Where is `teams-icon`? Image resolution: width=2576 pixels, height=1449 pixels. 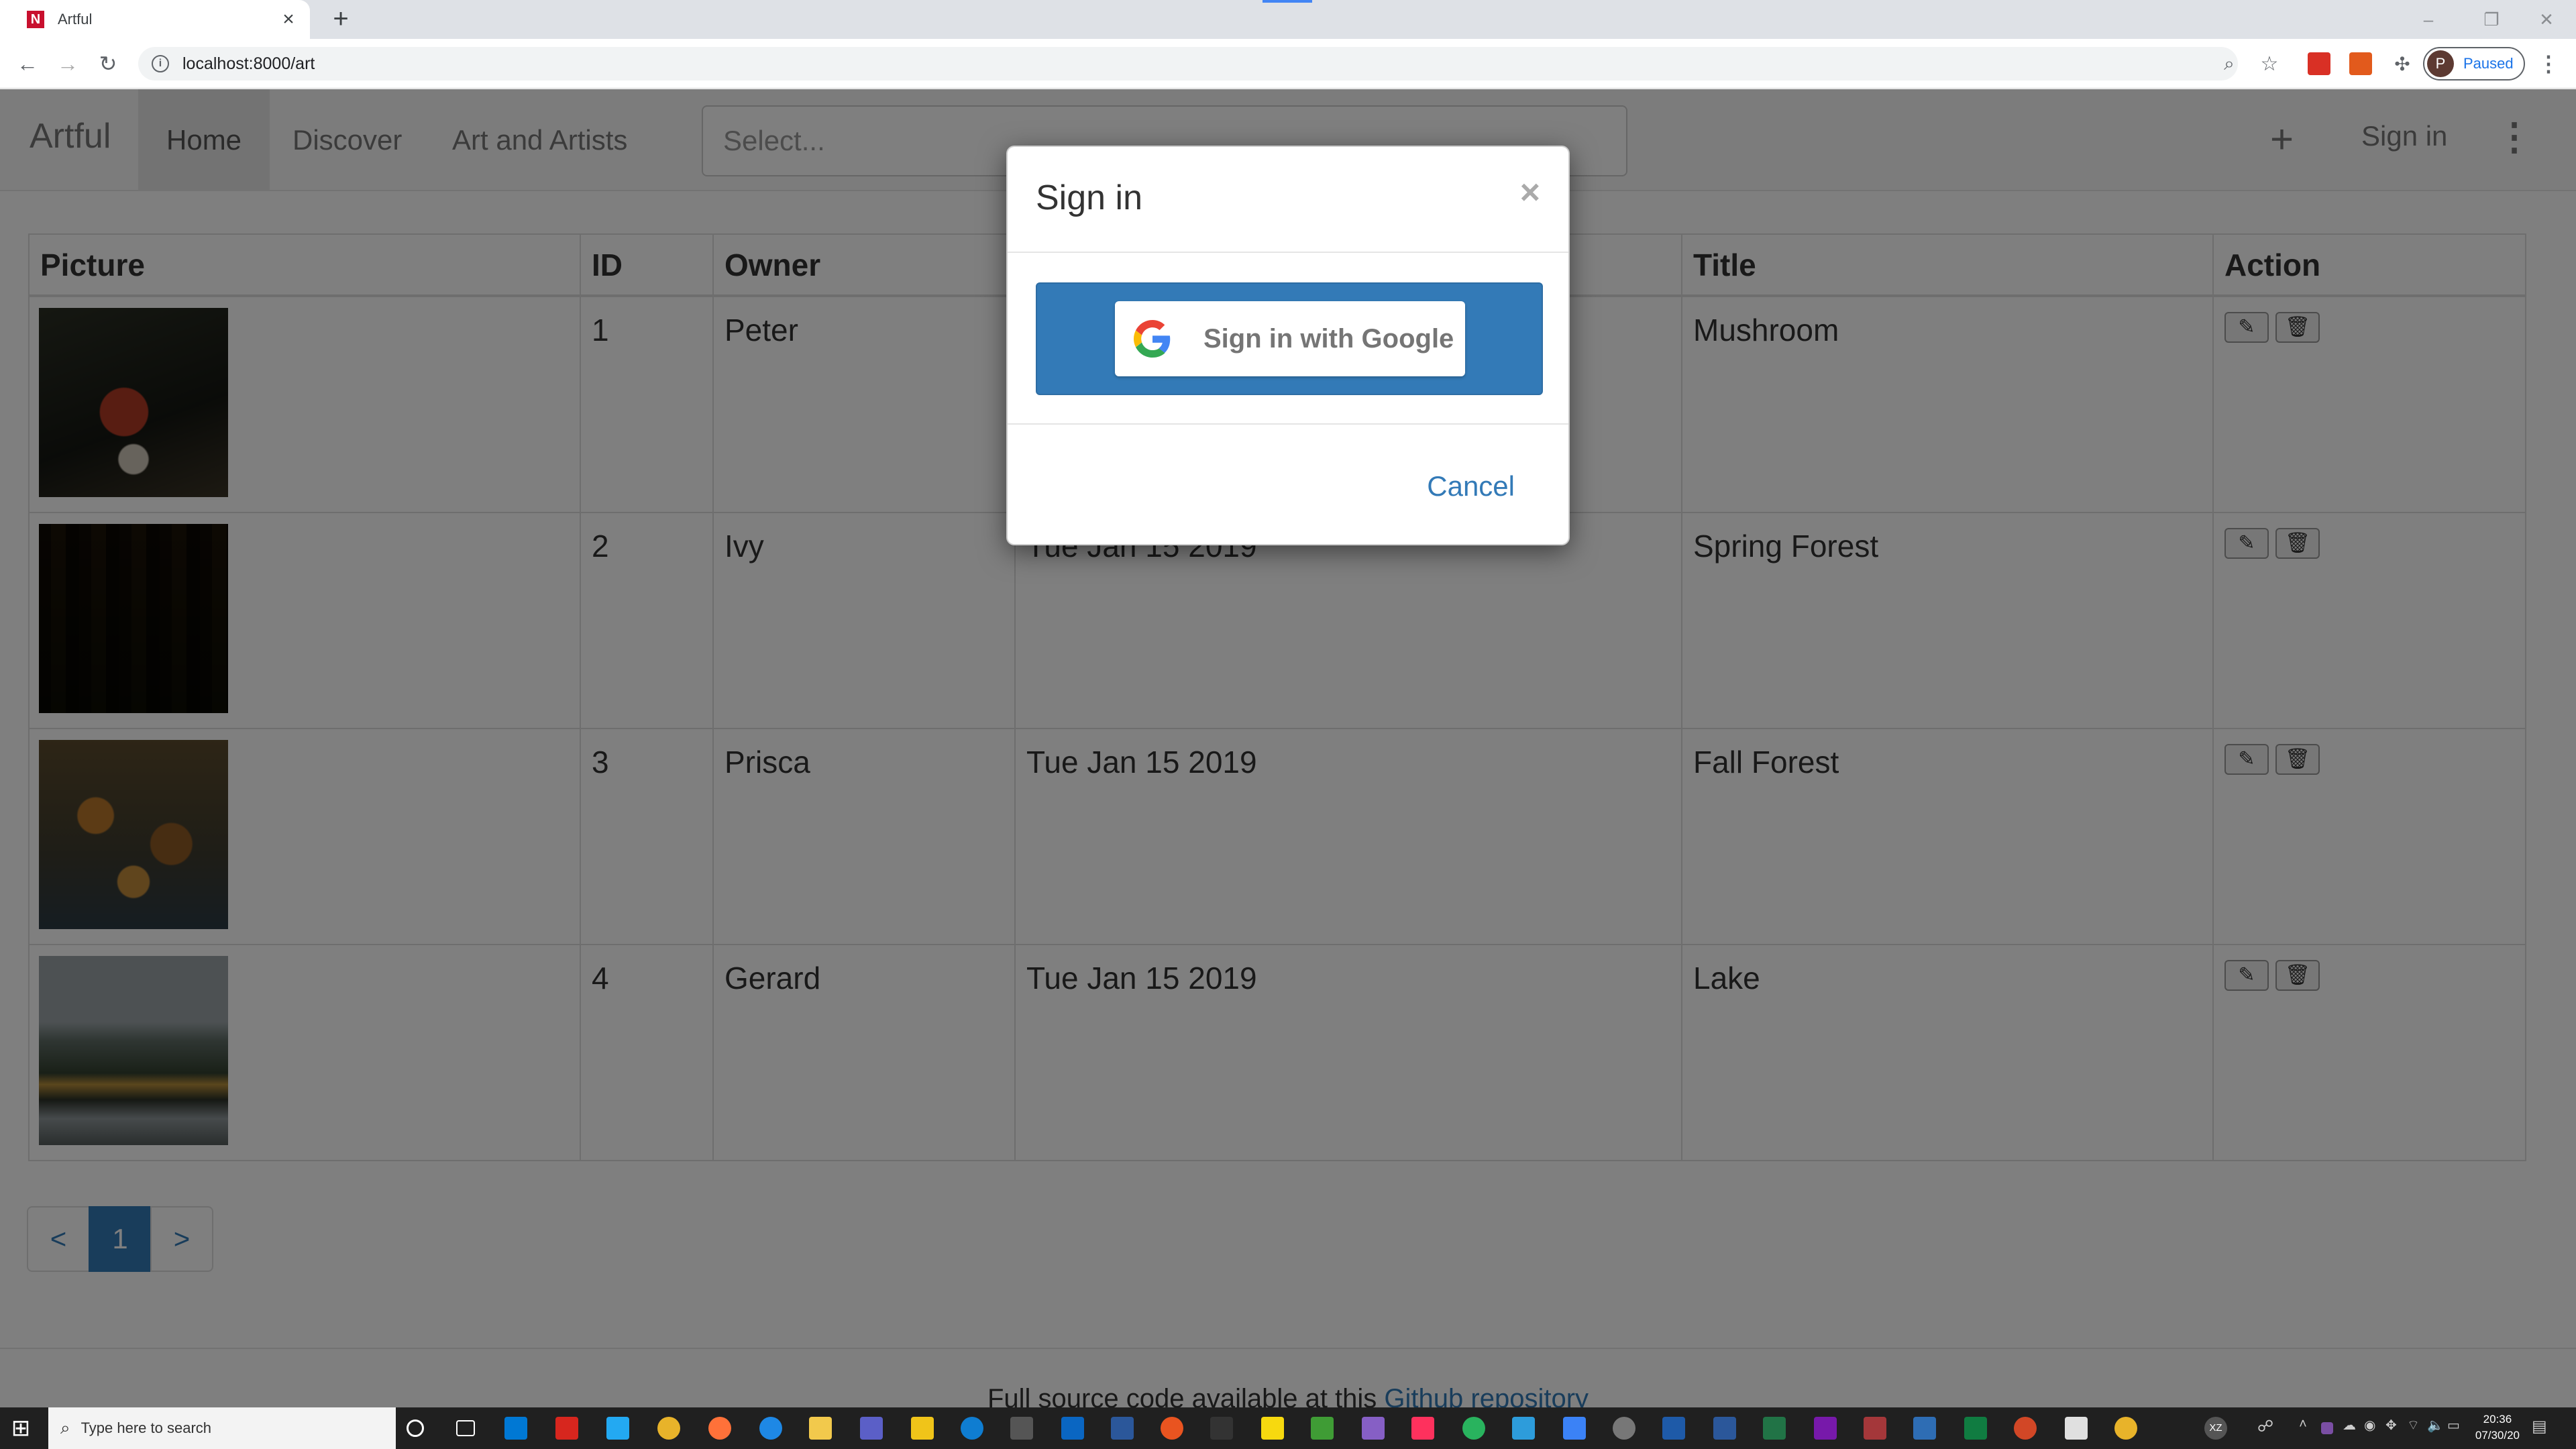 teams-icon is located at coordinates (871, 1428).